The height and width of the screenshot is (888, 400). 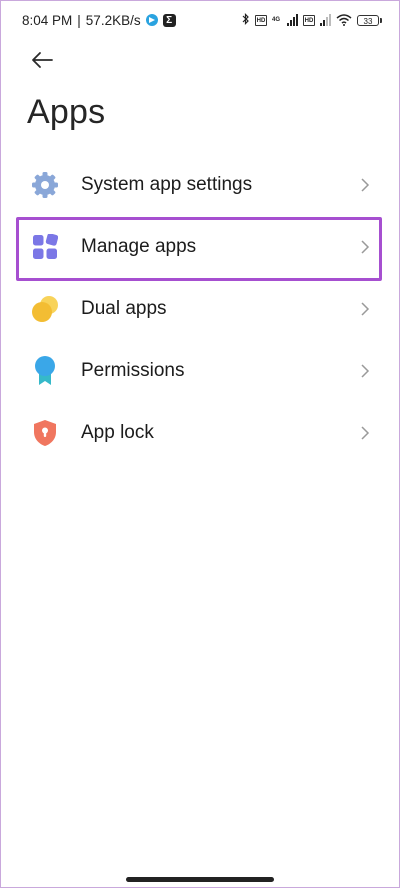 I want to click on sim1-network-type: 4G, so click(x=276, y=20).